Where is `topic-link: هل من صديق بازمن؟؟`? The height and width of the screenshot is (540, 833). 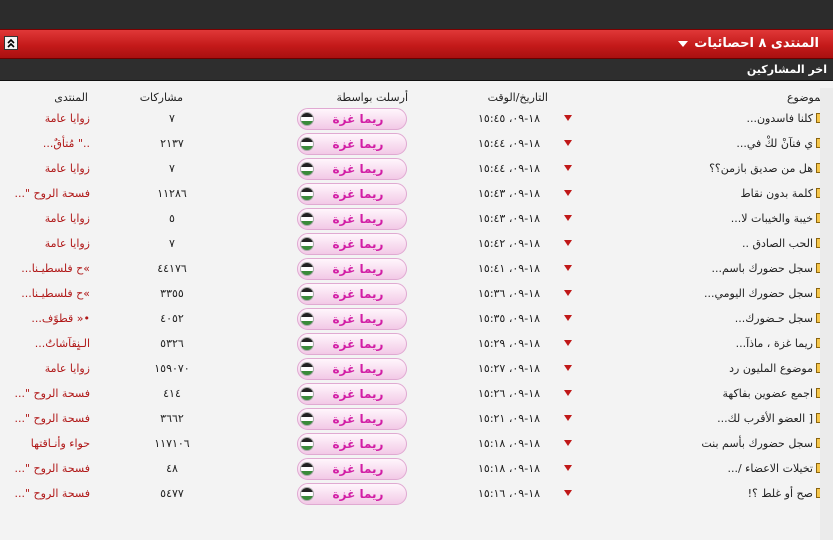 topic-link: هل من صديق بازمن؟؟ is located at coordinates (761, 168).